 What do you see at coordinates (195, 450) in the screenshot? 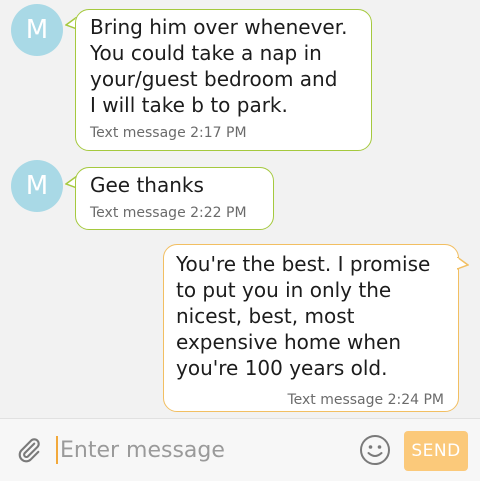
I see `message-input` at bounding box center [195, 450].